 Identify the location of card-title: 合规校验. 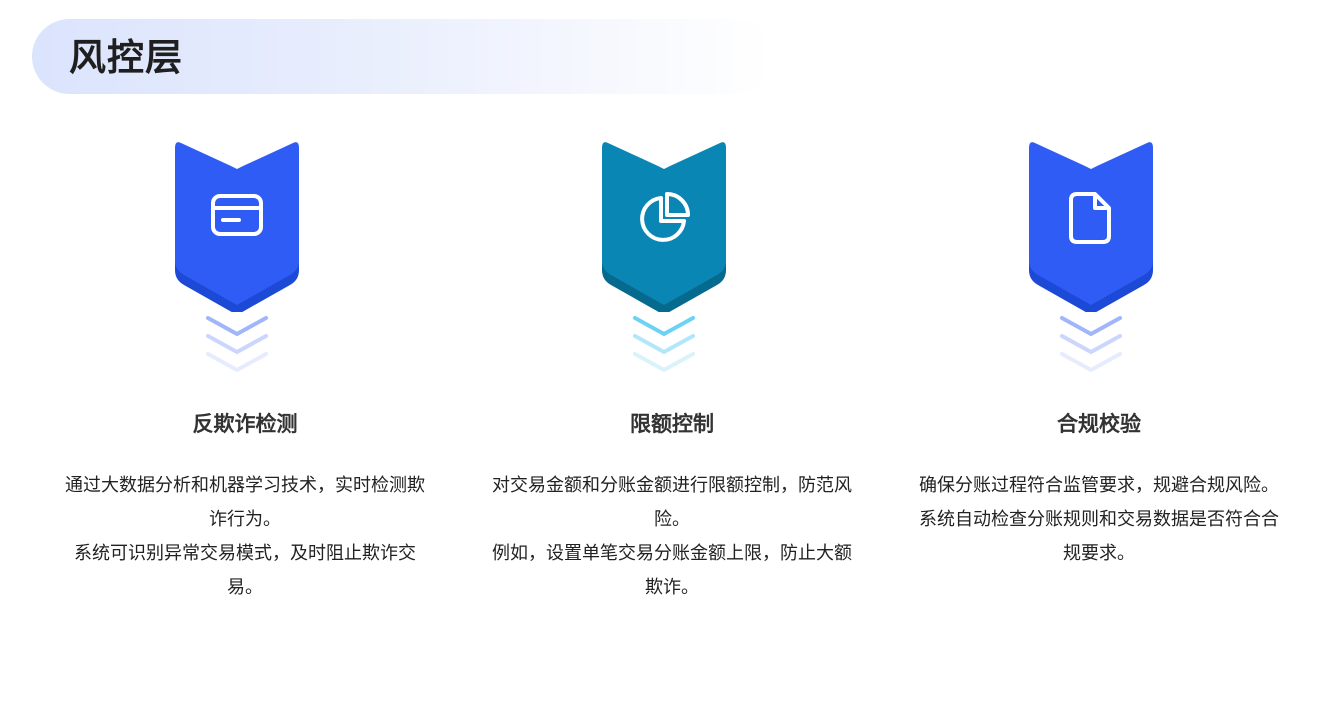
(1099, 424).